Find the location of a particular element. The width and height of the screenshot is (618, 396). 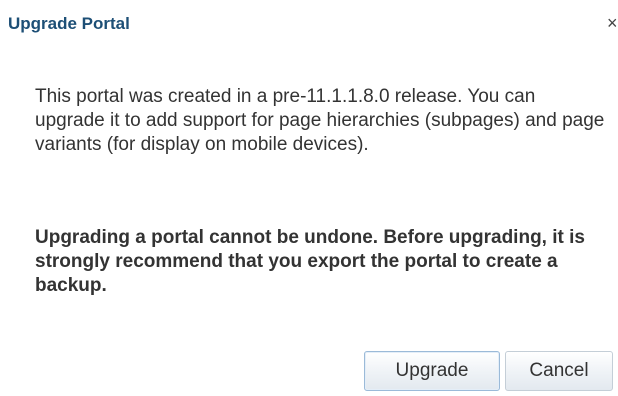

cancel-button: Cancel is located at coordinates (559, 371).